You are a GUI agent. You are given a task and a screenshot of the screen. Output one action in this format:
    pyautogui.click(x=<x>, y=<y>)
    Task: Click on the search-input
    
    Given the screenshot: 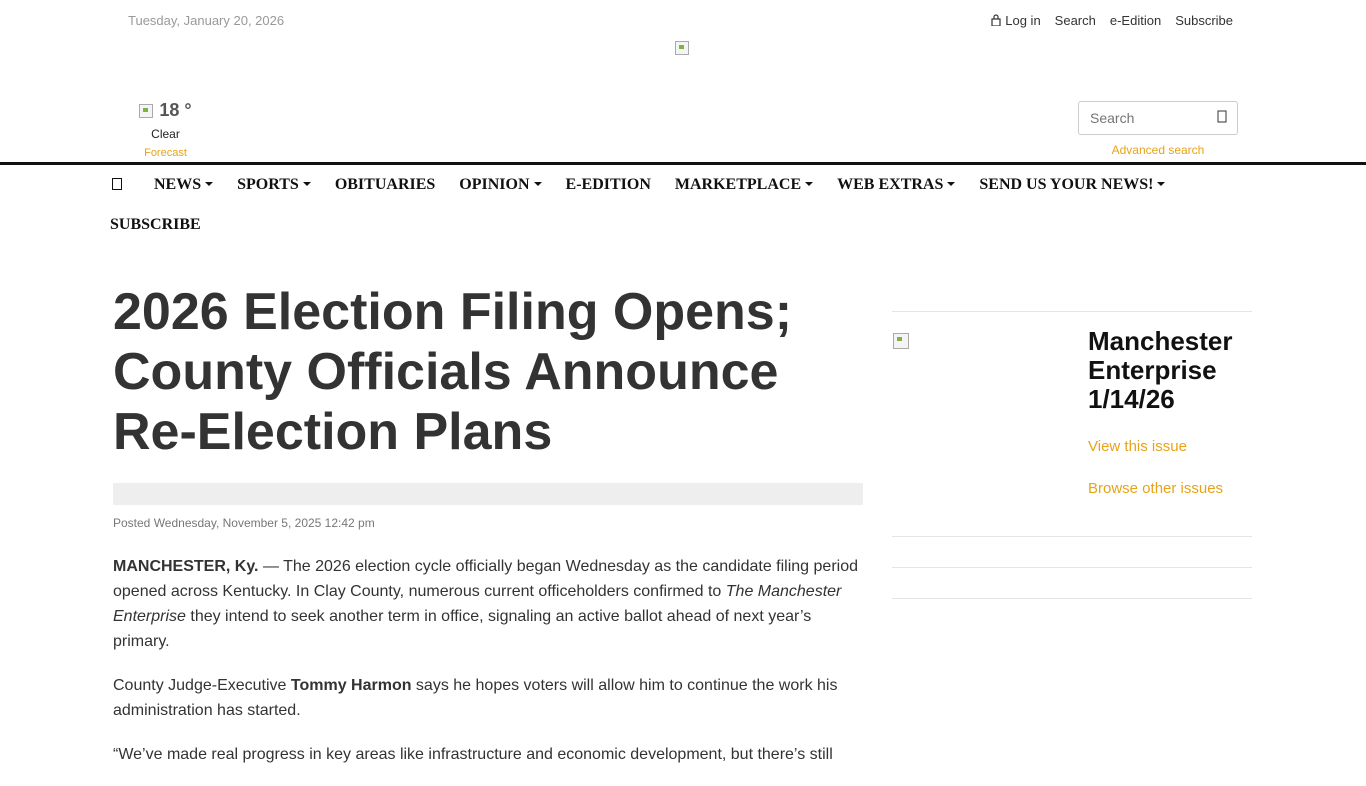 What is the action you would take?
    pyautogui.click(x=1150, y=118)
    